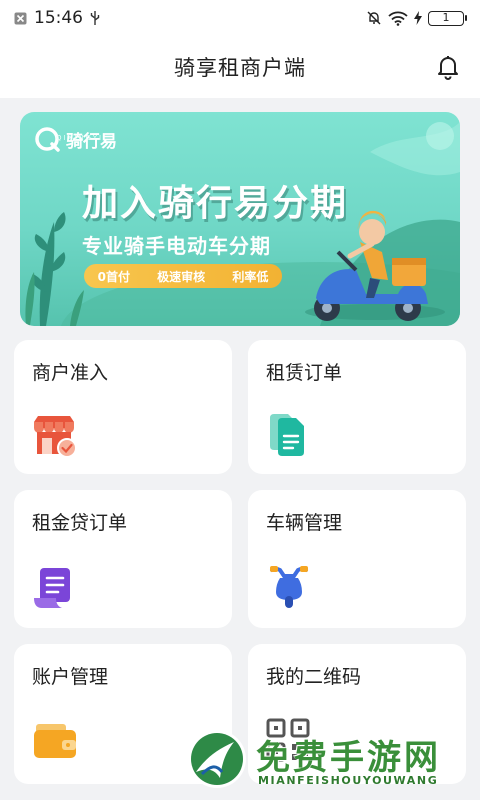 Image resolution: width=480 pixels, height=800 pixels. What do you see at coordinates (70, 677) in the screenshot?
I see `card-label: 账户管理` at bounding box center [70, 677].